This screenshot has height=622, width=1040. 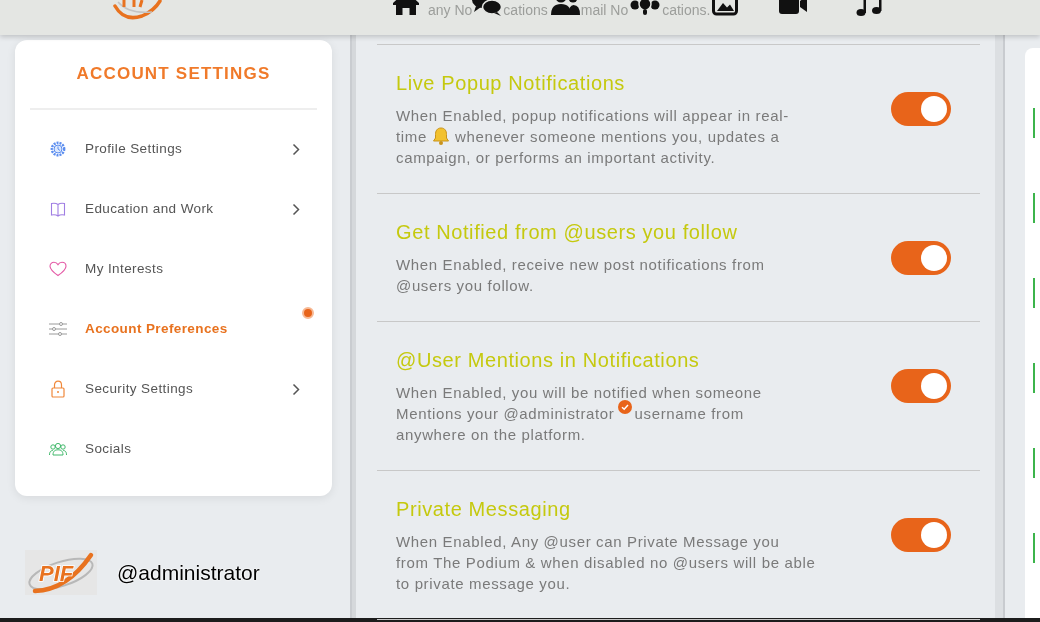 I want to click on faded-text: any No, so click(x=450, y=10).